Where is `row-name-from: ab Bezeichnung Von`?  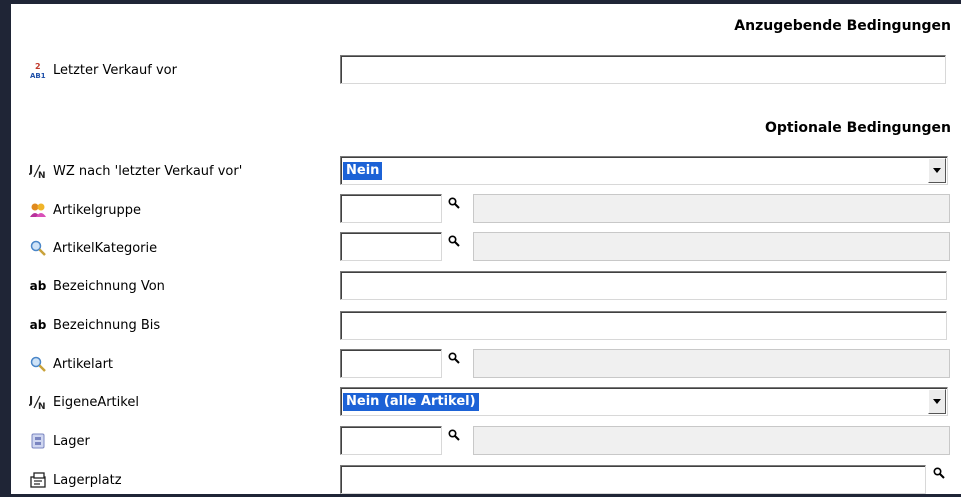
row-name-from: ab Bezeichnung Von is located at coordinates (486, 286).